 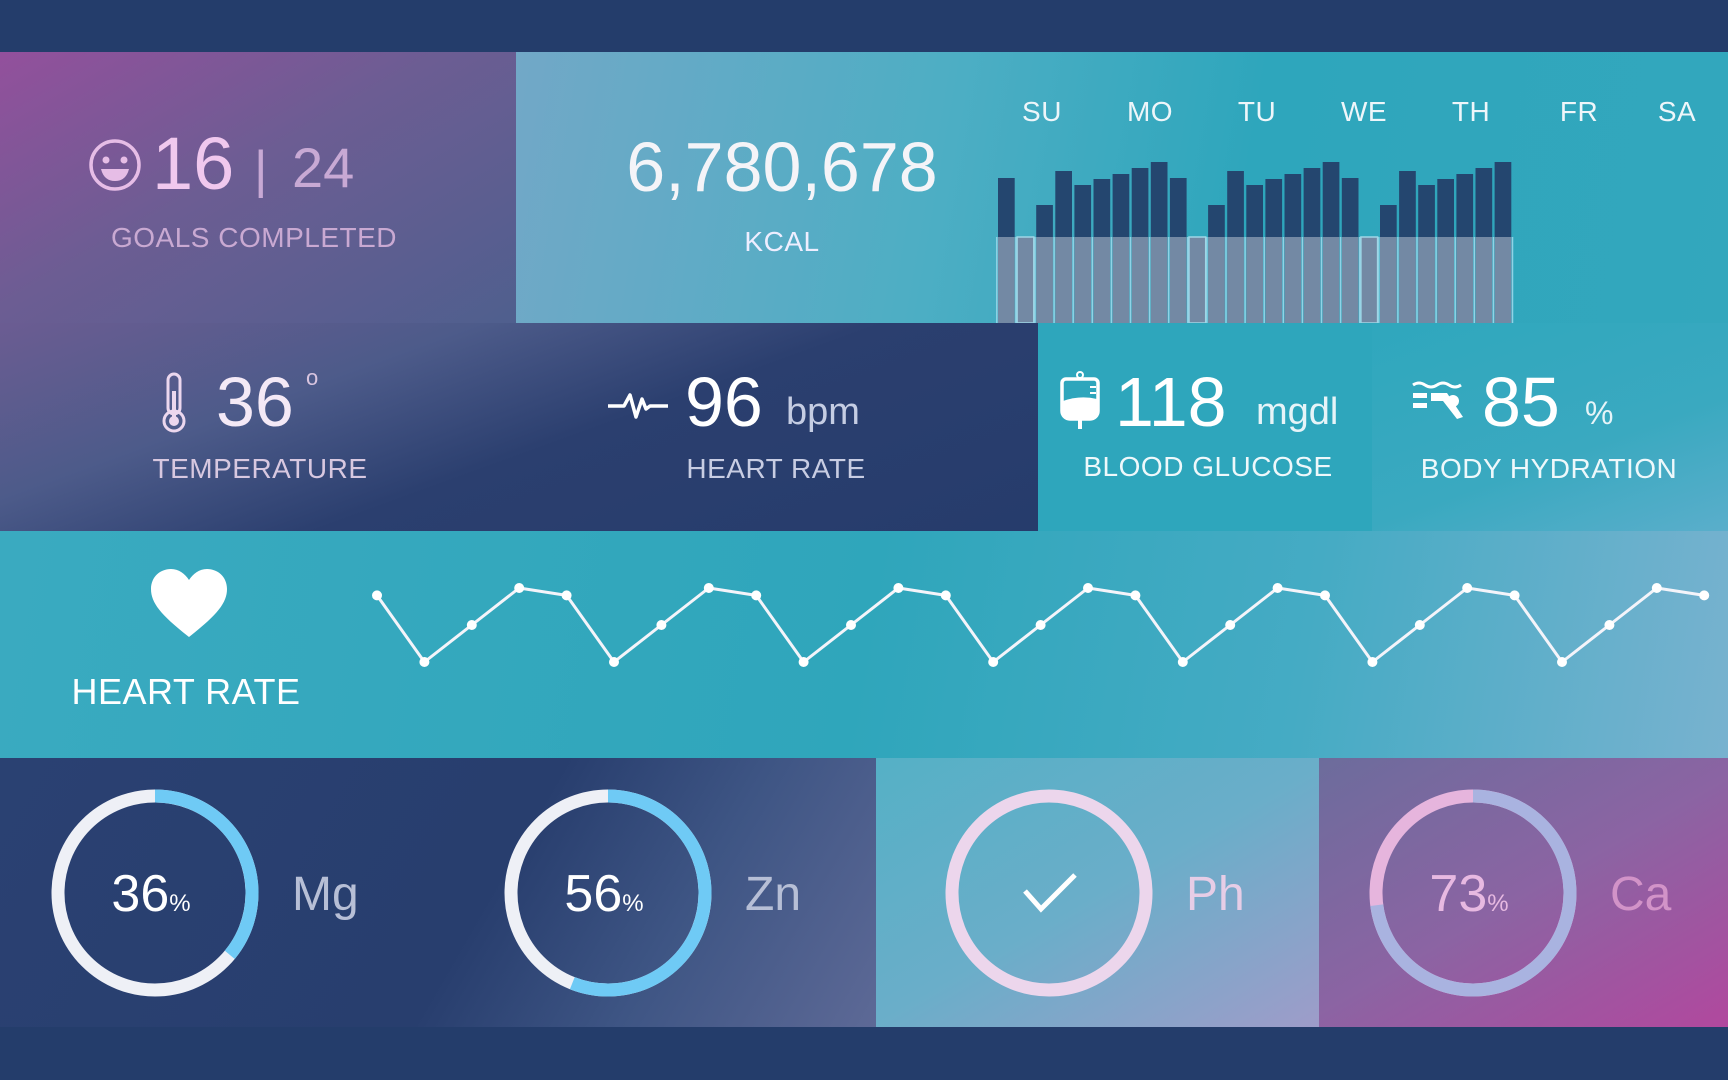 What do you see at coordinates (325, 894) in the screenshot?
I see `mineral-name: Mg` at bounding box center [325, 894].